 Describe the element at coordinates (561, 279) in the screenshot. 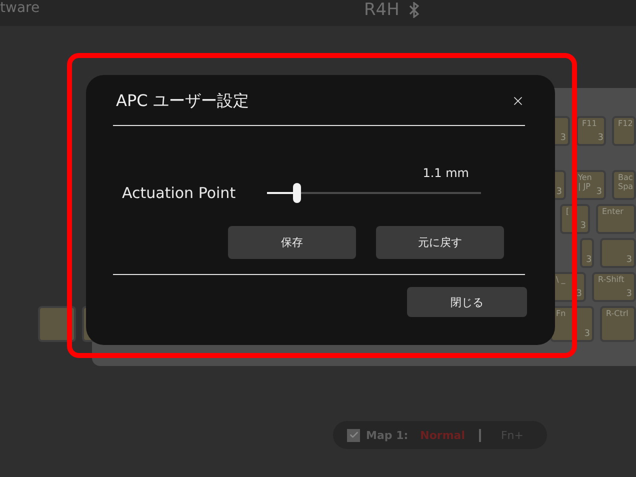

I see `key-label: \ _` at that location.